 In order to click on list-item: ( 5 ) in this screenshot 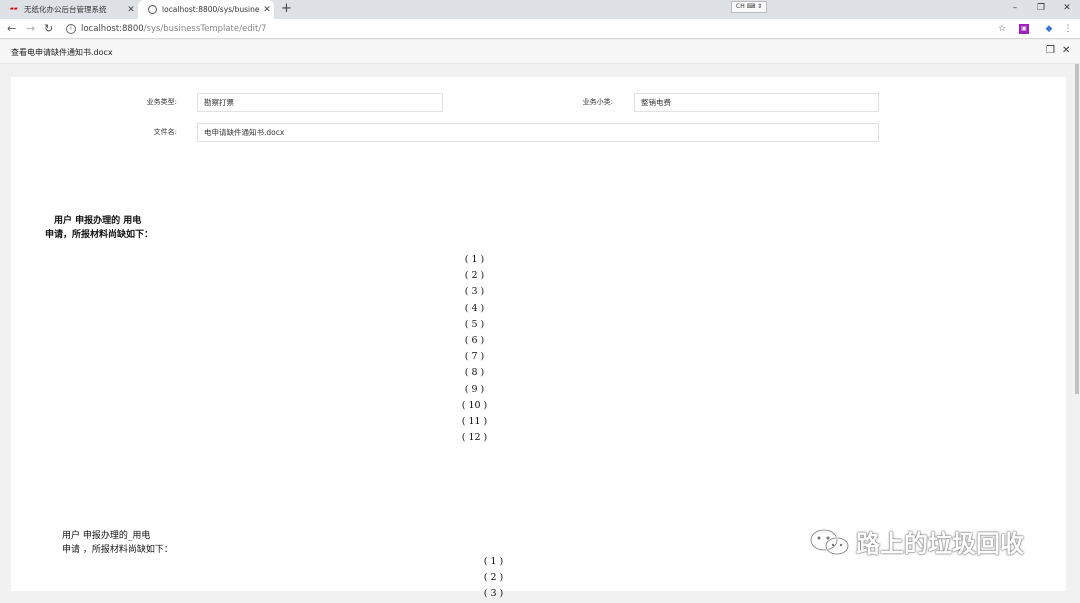, I will do `click(474, 324)`.